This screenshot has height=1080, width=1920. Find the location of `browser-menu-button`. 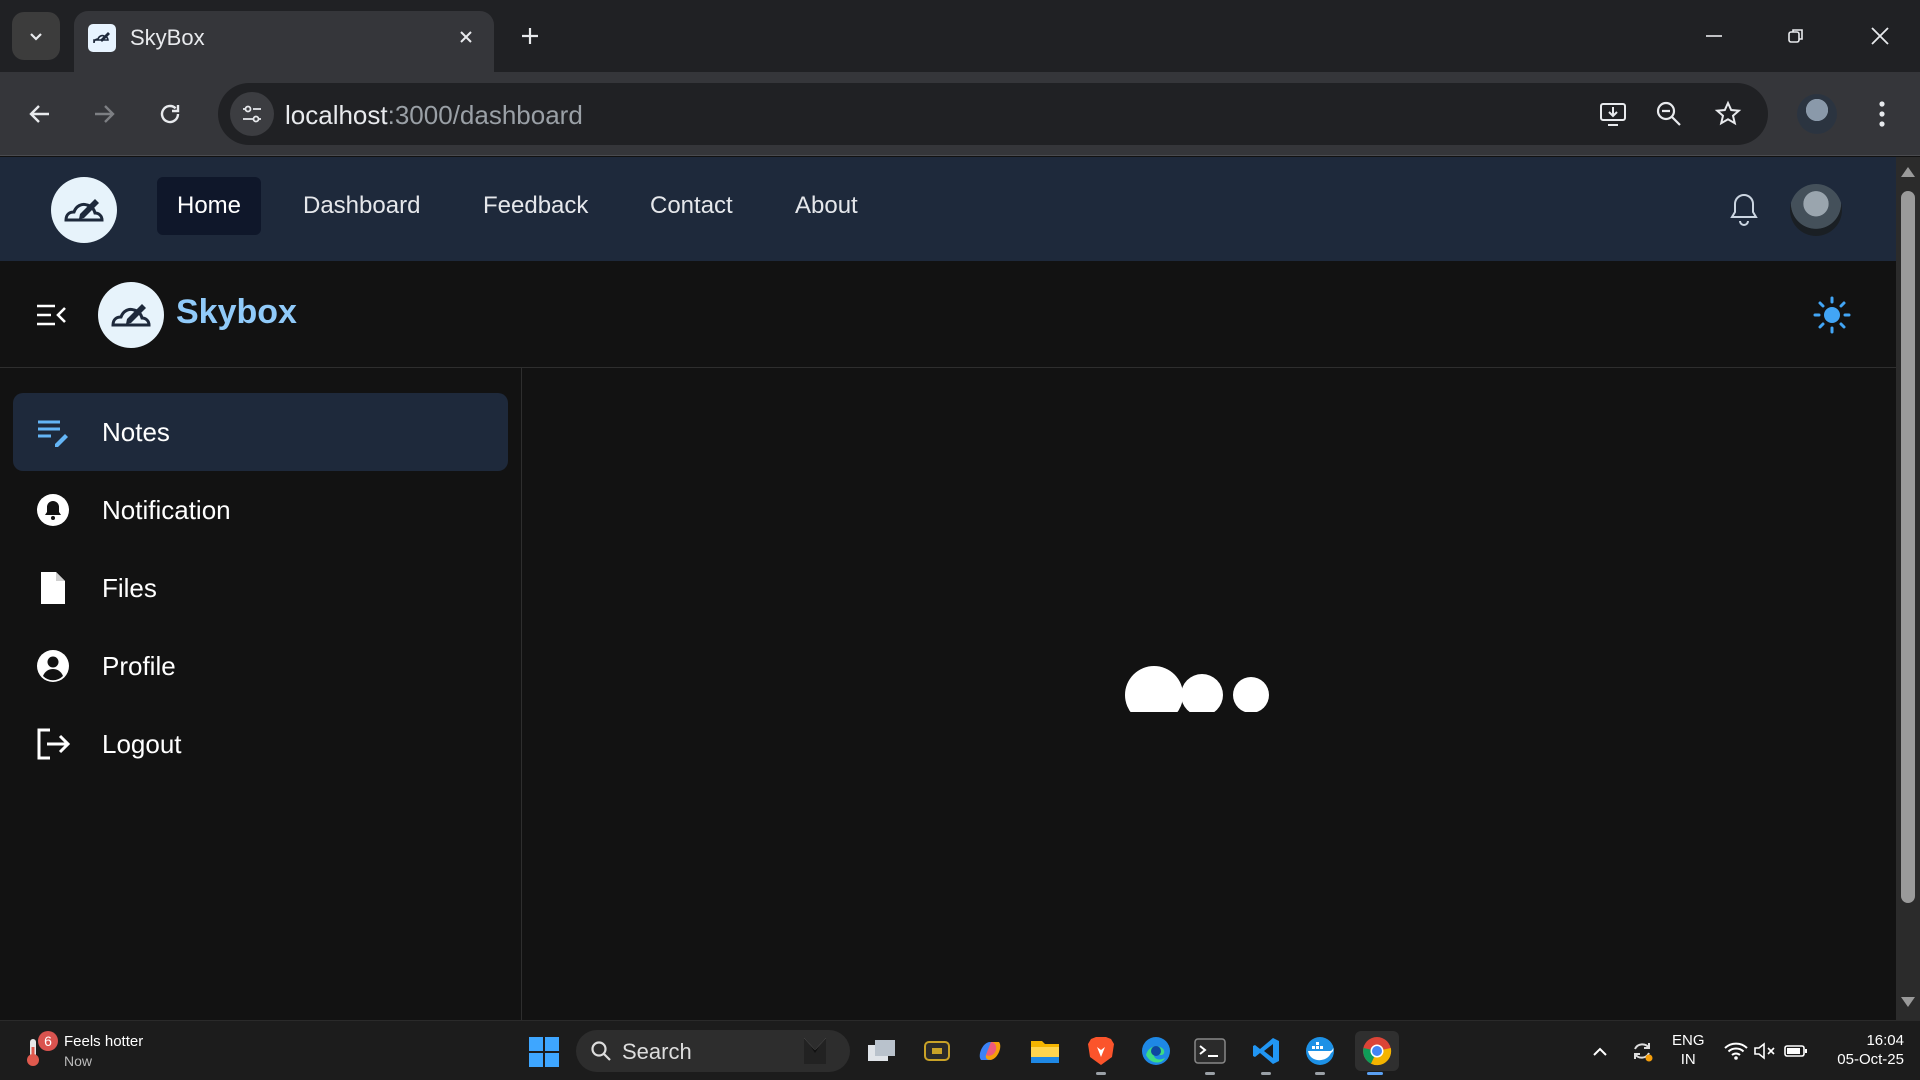

browser-menu-button is located at coordinates (1882, 114).